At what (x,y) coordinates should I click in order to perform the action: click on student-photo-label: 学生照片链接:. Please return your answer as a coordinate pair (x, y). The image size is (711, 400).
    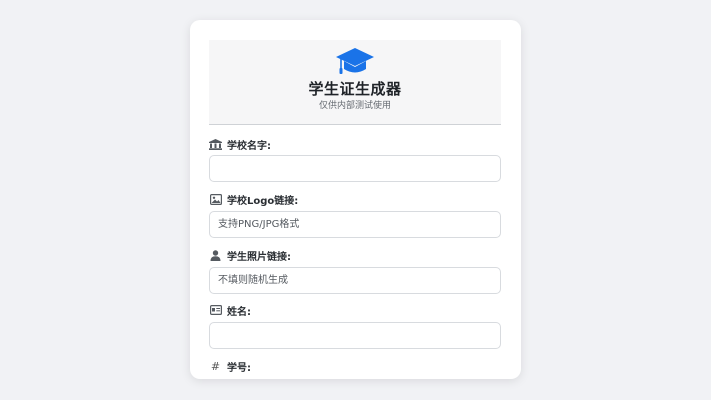
    Looking at the image, I should click on (250, 255).